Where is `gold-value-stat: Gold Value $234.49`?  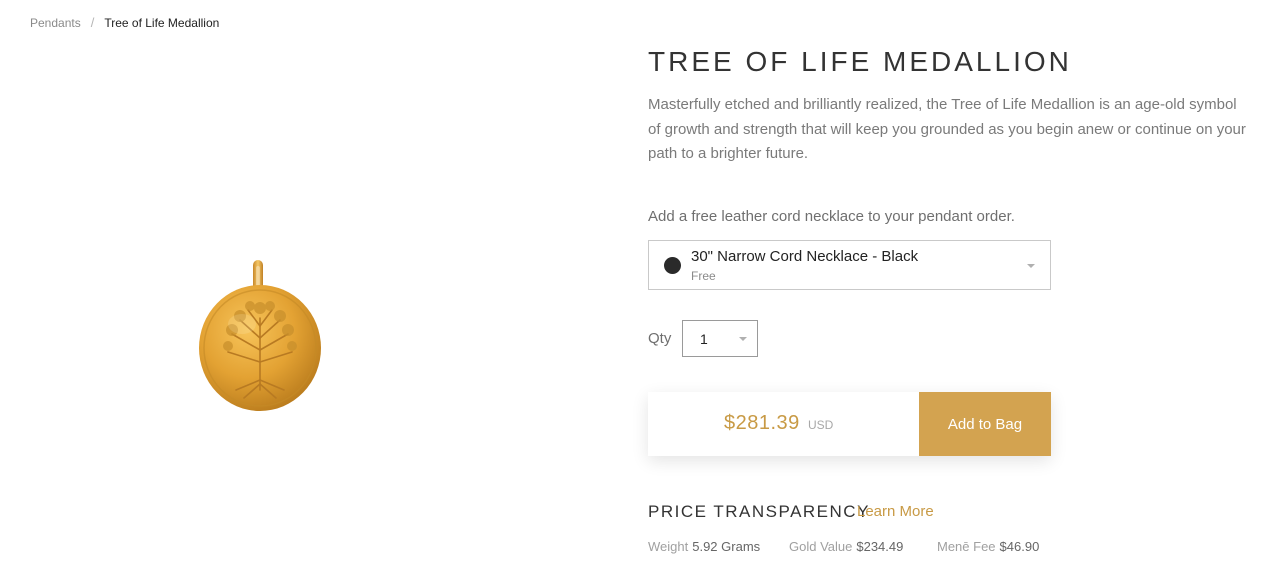
gold-value-stat: Gold Value $234.49 is located at coordinates (846, 546).